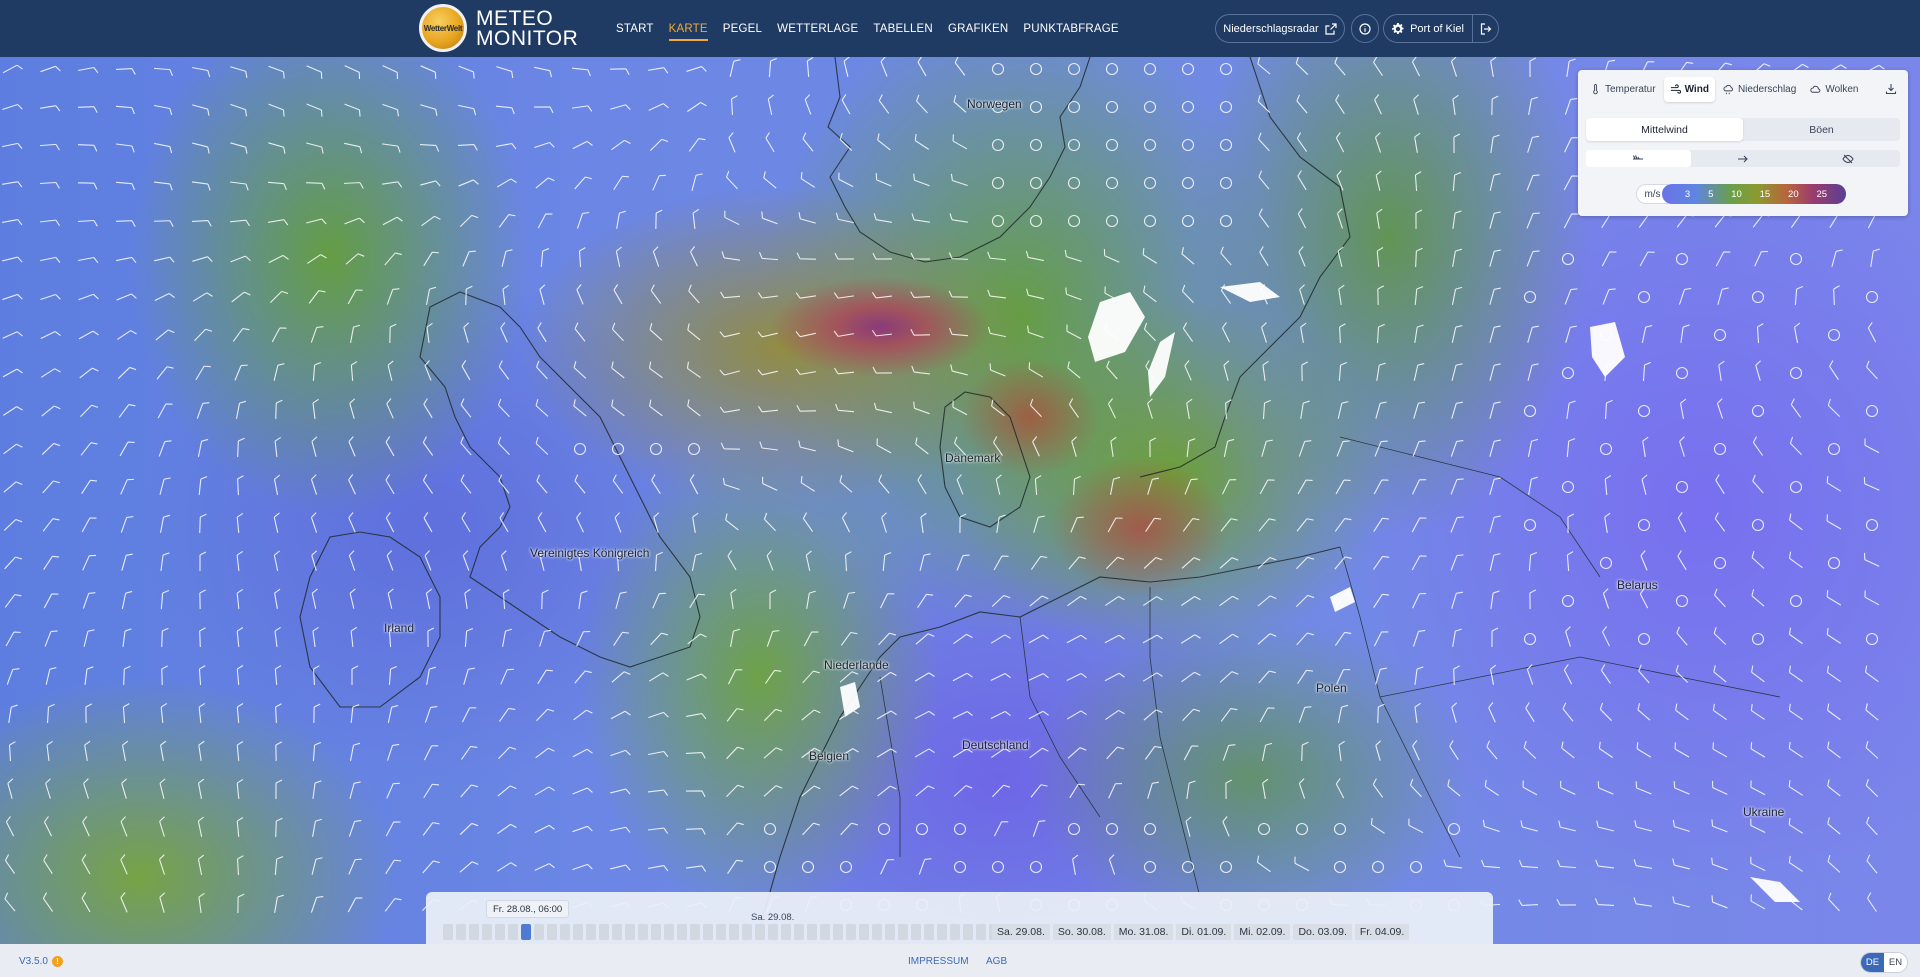 This screenshot has height=977, width=1920. Describe the element at coordinates (443, 28) in the screenshot. I see `wetterwelt-logo: WetterWelt` at that location.